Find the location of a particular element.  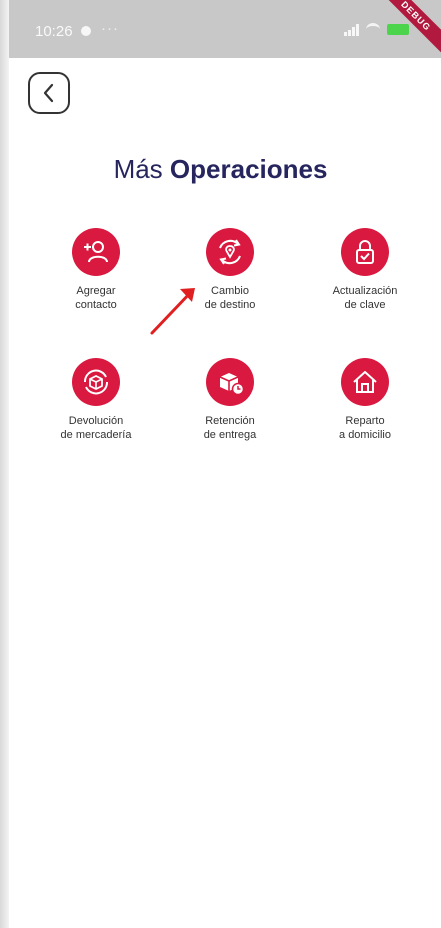

add-user-icon is located at coordinates (96, 252).